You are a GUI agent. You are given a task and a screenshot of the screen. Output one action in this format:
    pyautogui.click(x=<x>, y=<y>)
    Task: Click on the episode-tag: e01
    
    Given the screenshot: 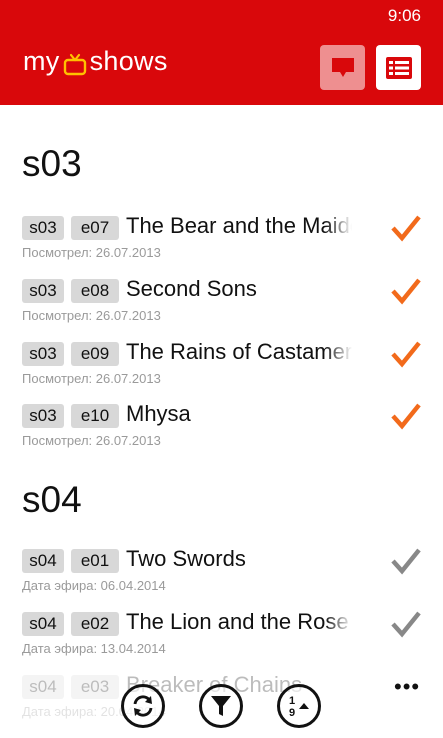 What is the action you would take?
    pyautogui.click(x=95, y=561)
    